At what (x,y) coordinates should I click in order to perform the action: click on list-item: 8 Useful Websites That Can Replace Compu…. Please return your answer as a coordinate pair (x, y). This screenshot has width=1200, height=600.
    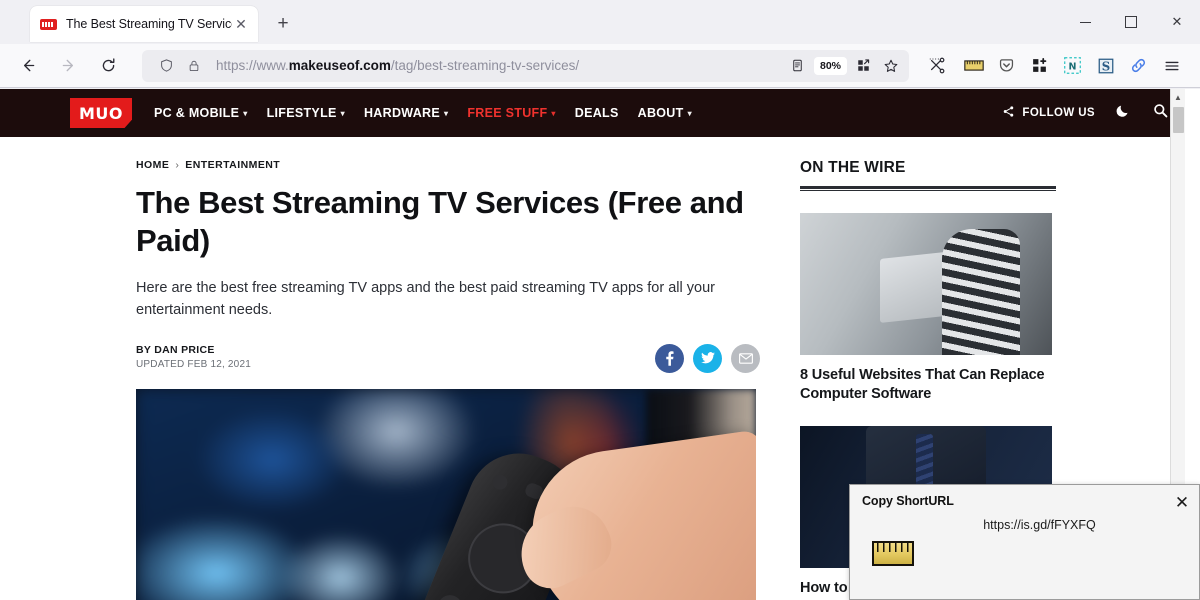
    Looking at the image, I should click on (926, 308).